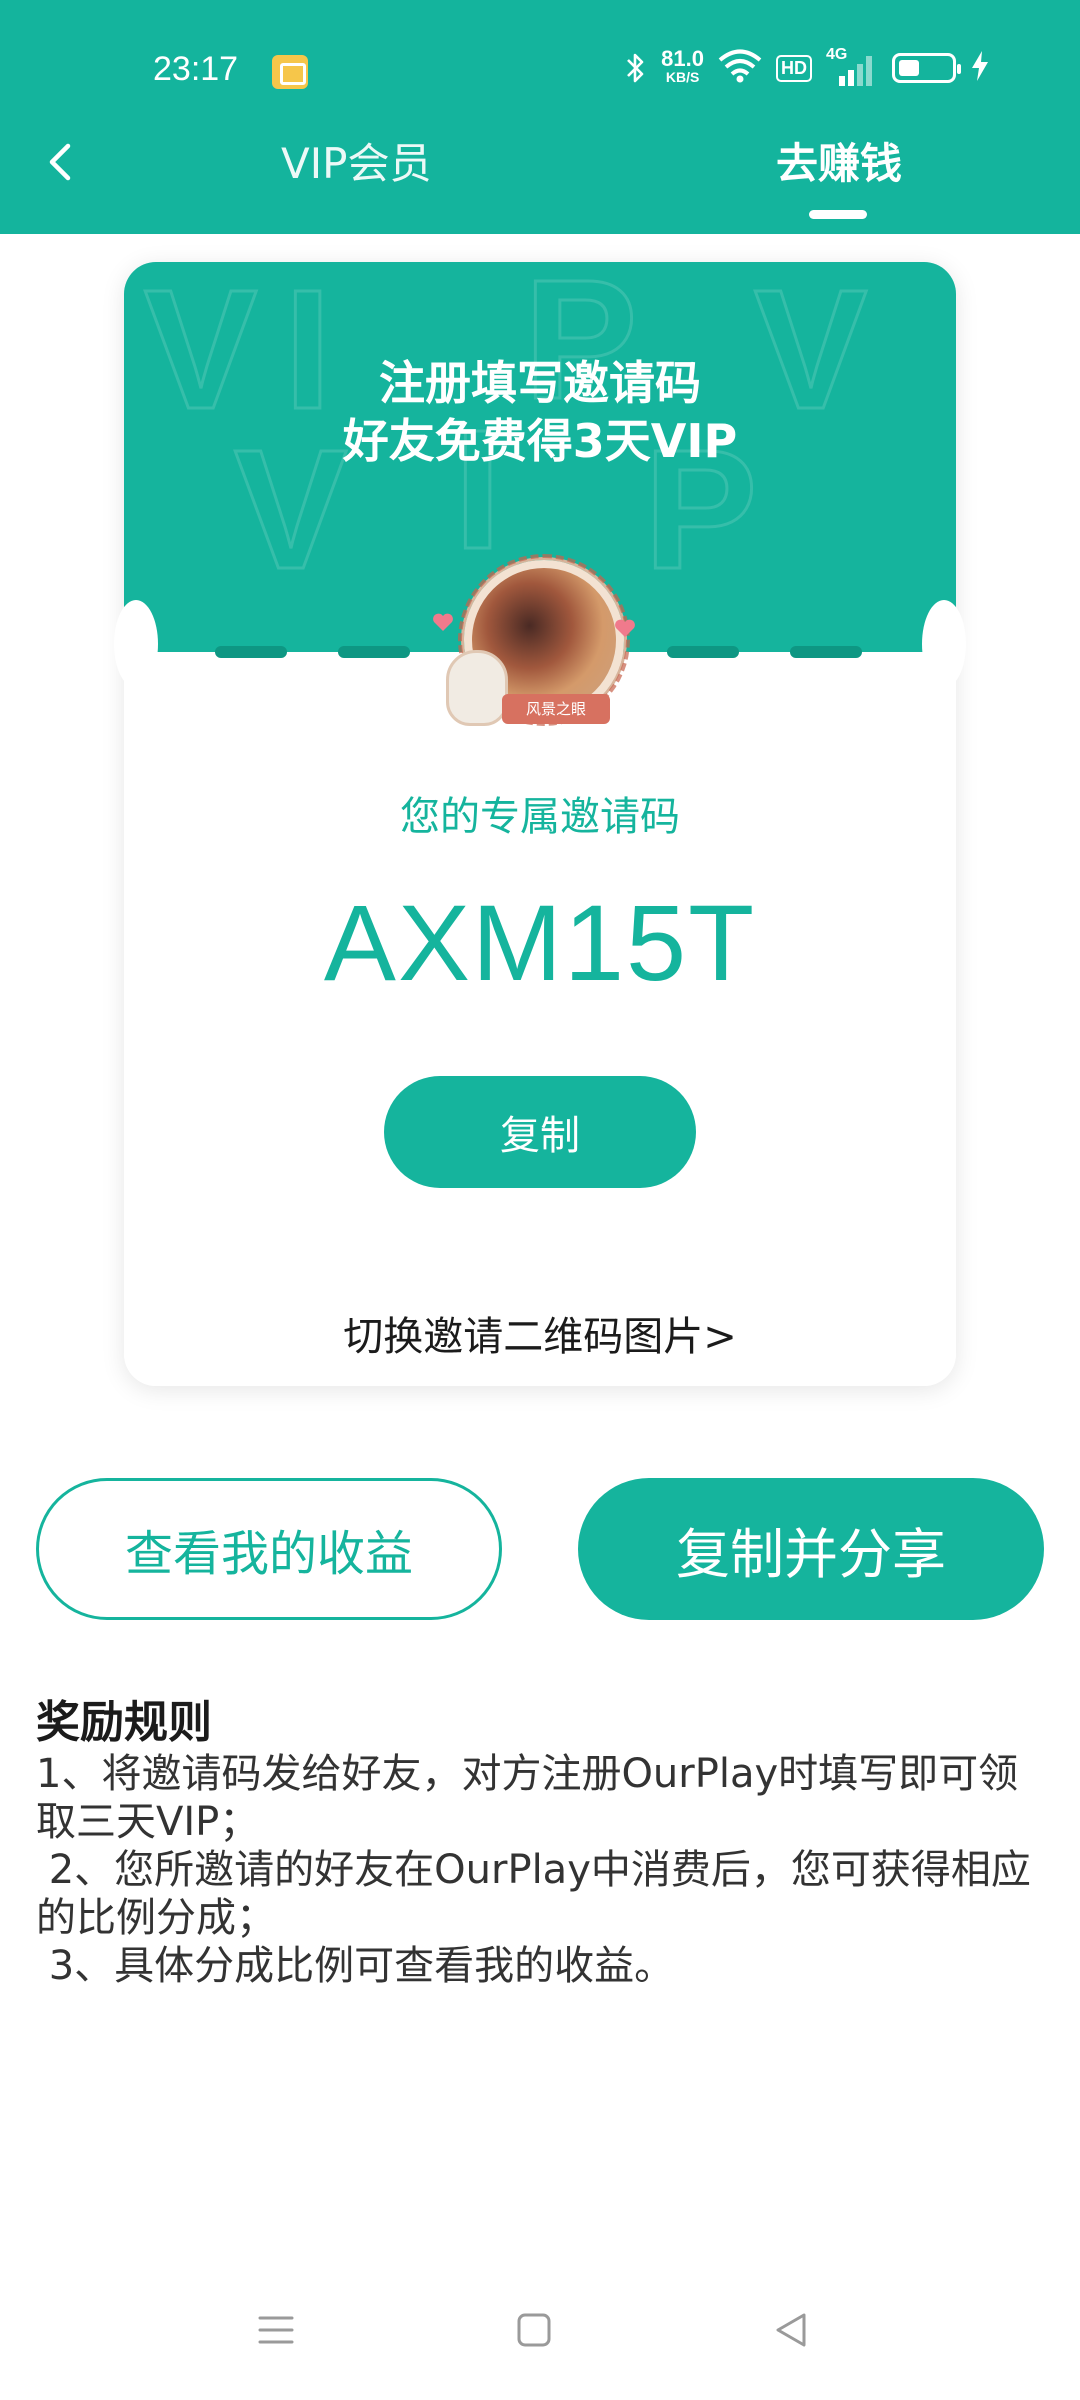 The height and width of the screenshot is (2400, 1080). Describe the element at coordinates (811, 1549) in the screenshot. I see `copy-and-share-button: 复制并分享` at that location.